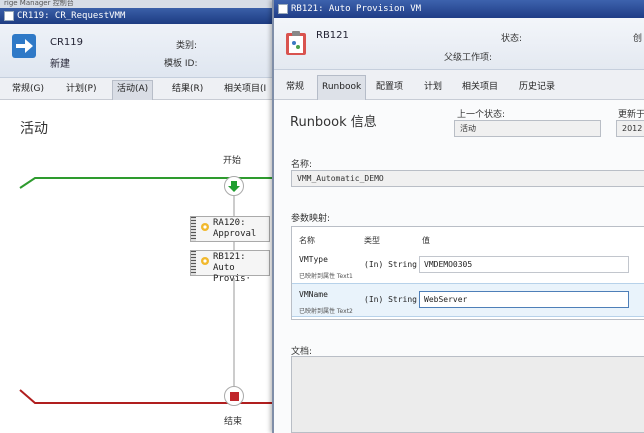 This screenshot has width=644, height=433. I want to click on column-header-value: 值, so click(426, 240).